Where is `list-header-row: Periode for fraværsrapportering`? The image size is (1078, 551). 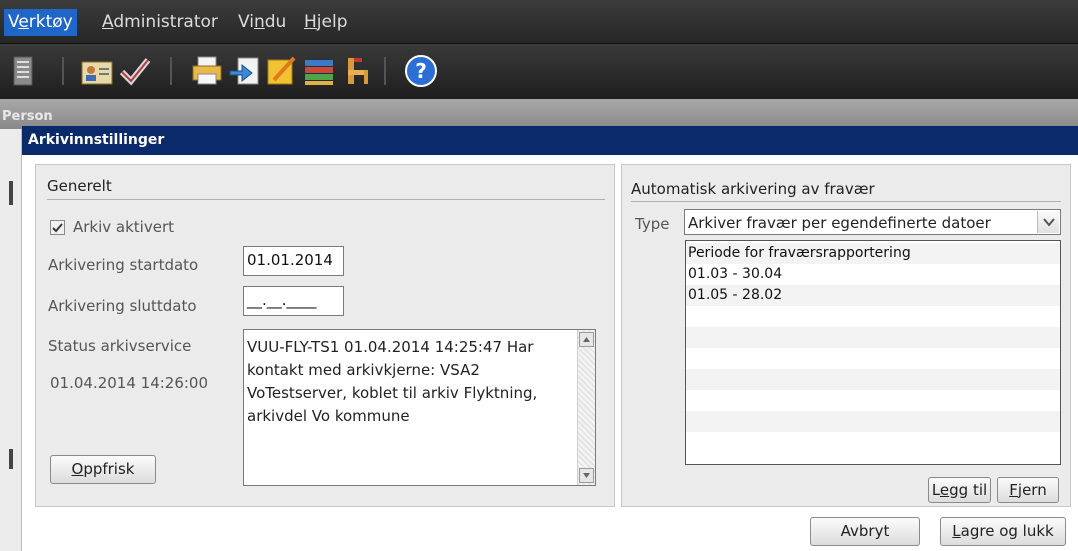
list-header-row: Periode for fraværsrapportering is located at coordinates (873, 253).